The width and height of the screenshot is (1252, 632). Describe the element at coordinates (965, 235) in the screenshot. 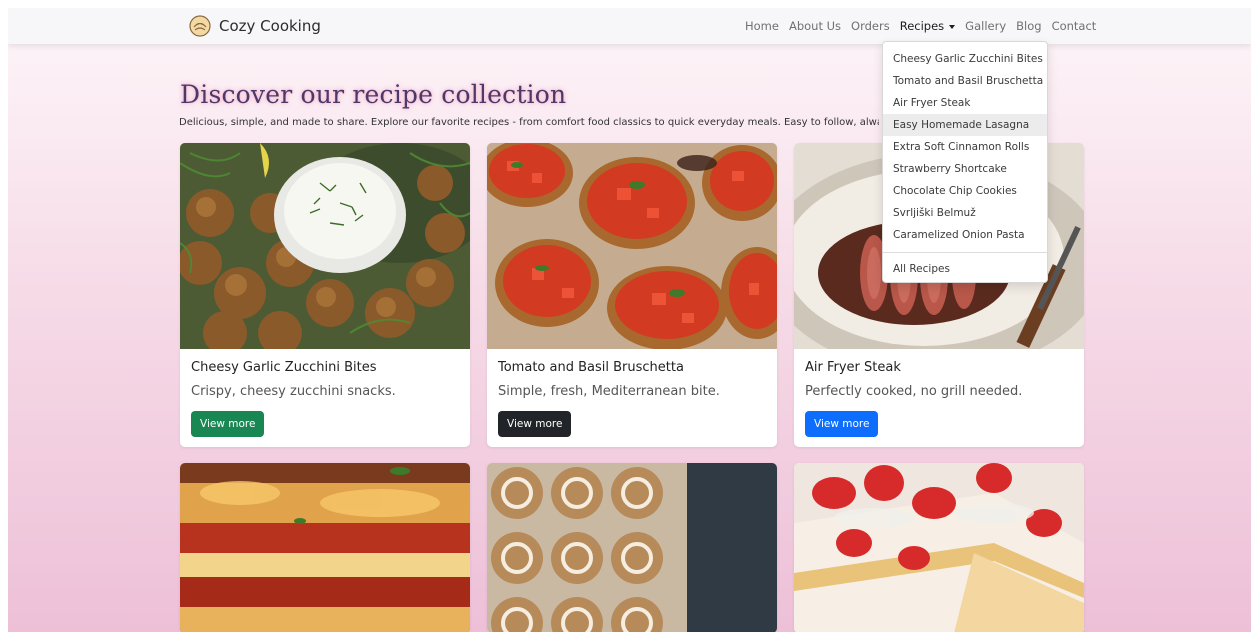

I see `dropdown-item: Caramelized Onion Pasta` at that location.